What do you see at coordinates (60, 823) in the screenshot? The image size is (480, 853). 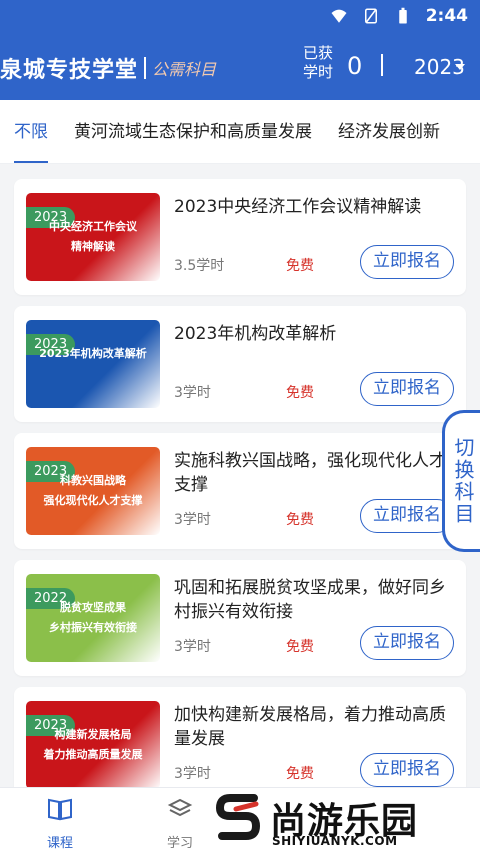 I see `nav-courses: 课程` at bounding box center [60, 823].